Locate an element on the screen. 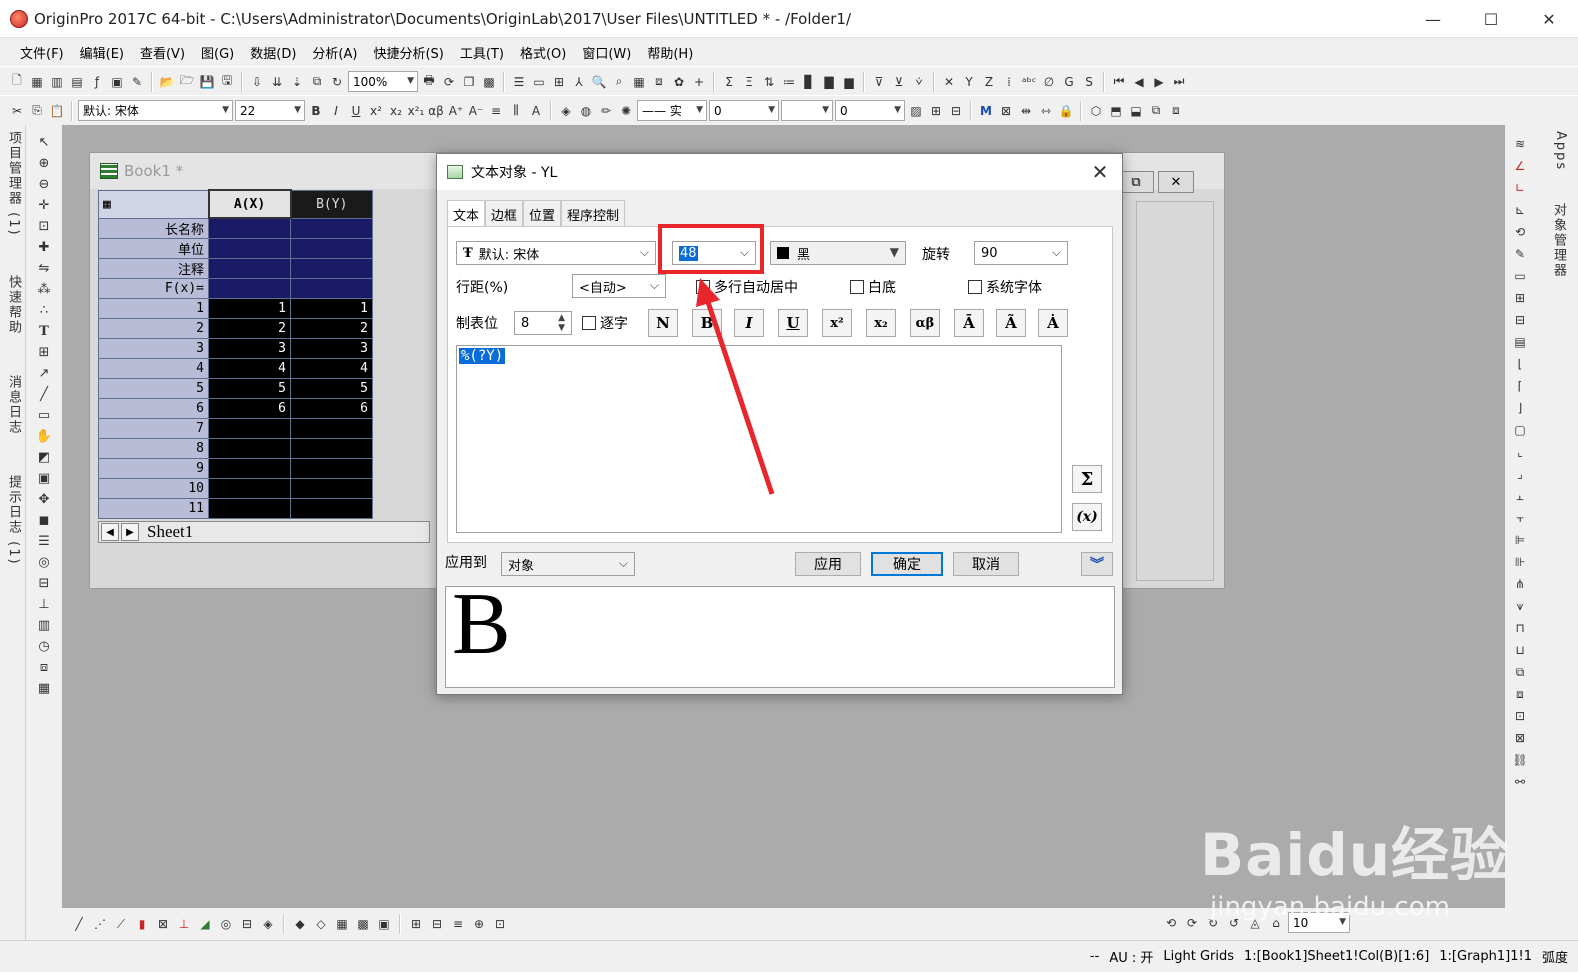 The width and height of the screenshot is (1578, 972). batch-icon: ⧉ is located at coordinates (317, 82).